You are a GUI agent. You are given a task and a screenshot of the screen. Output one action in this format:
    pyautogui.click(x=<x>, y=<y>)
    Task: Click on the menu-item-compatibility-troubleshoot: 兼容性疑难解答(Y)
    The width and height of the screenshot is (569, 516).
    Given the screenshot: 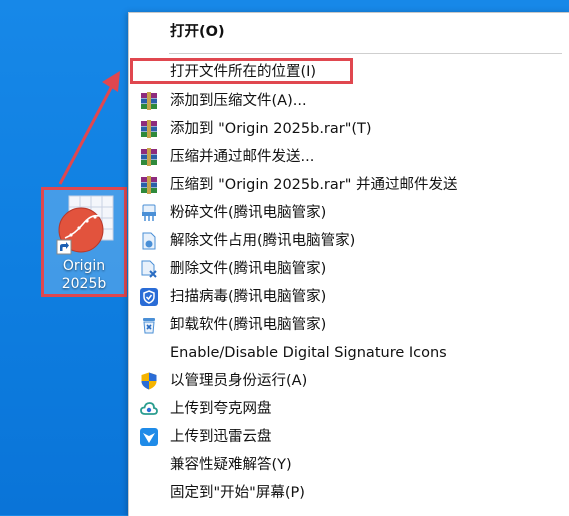 What is the action you would take?
    pyautogui.click(x=349, y=465)
    